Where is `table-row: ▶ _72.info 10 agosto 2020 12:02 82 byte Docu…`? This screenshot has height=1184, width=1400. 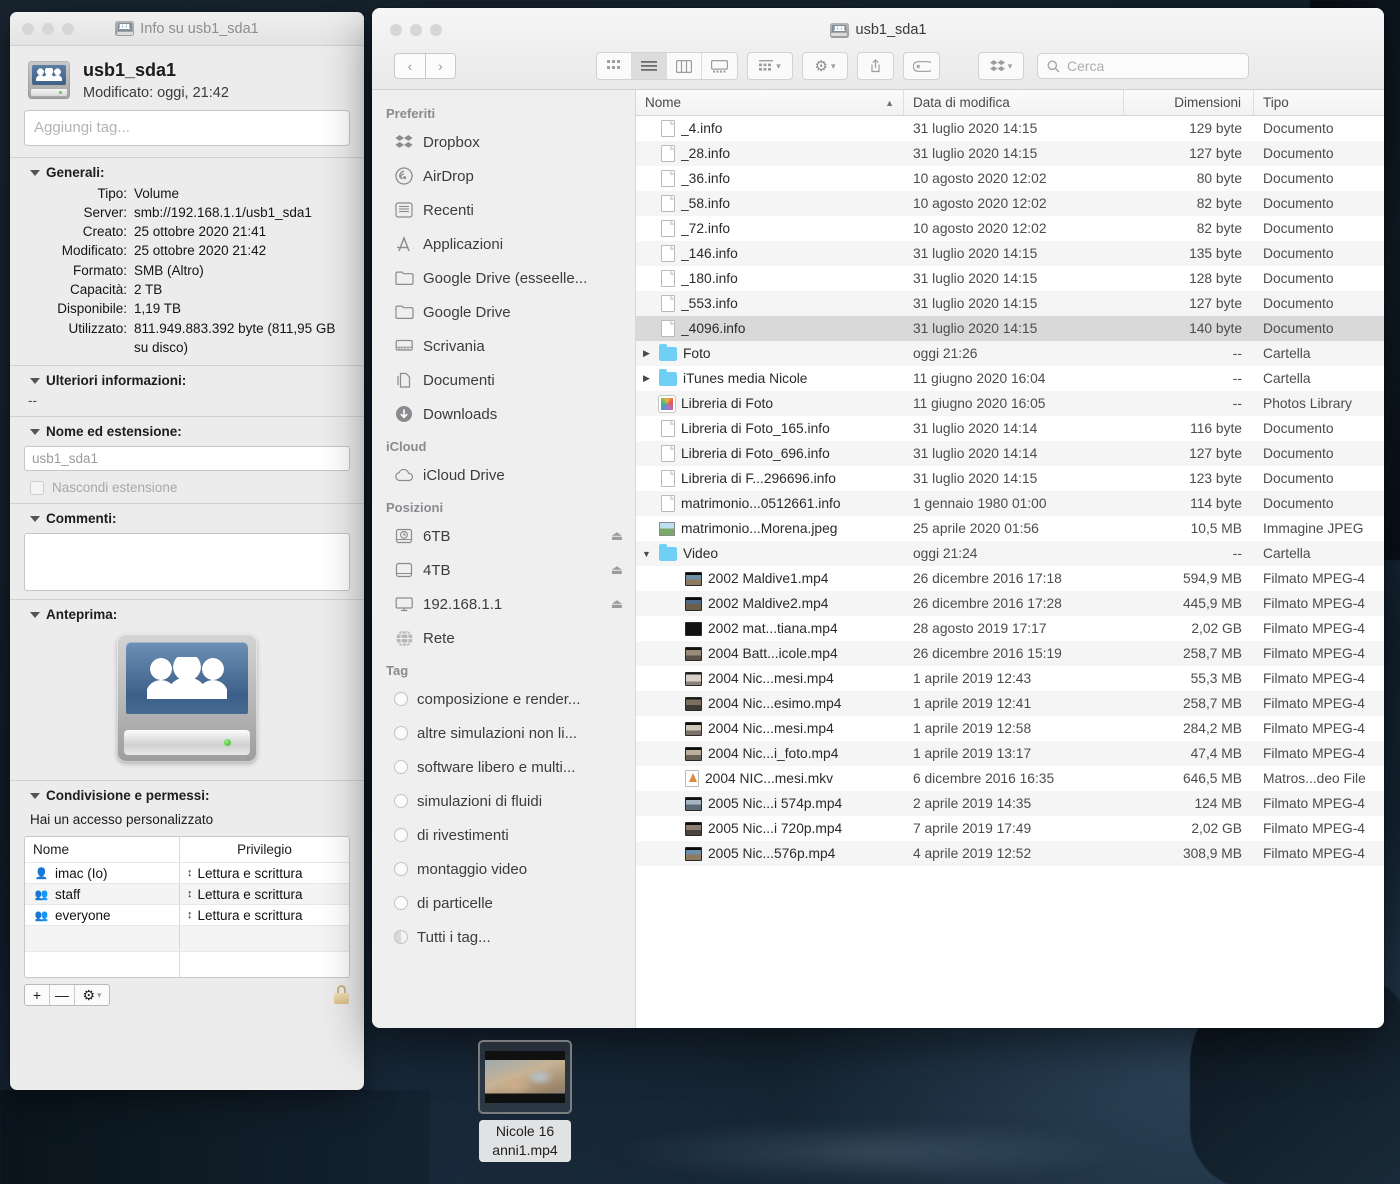 table-row: ▶ _72.info 10 agosto 2020 12:02 82 byte Docu… is located at coordinates (1010, 228).